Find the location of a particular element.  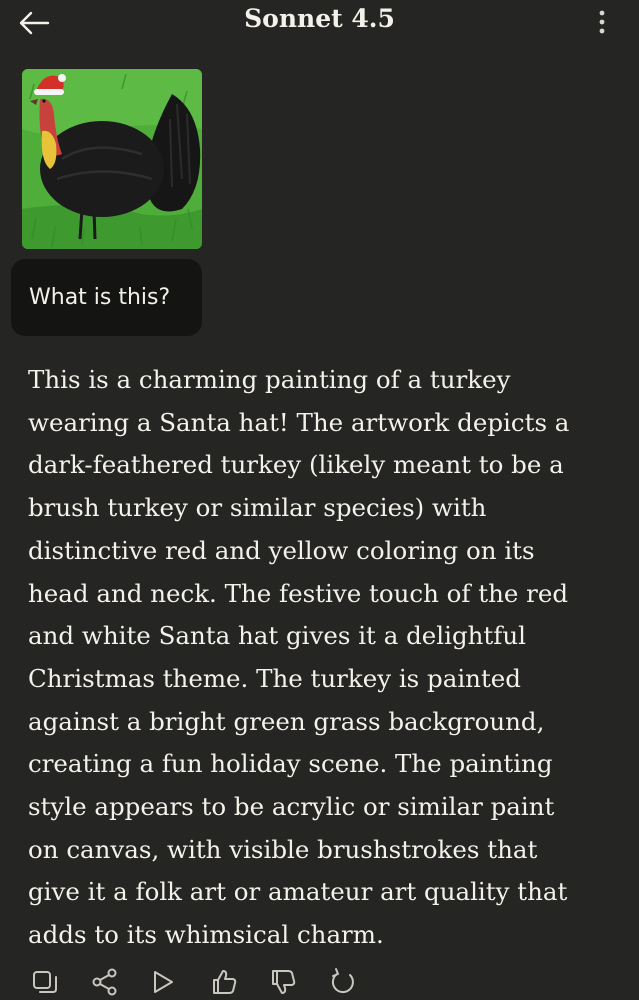

retry-button is located at coordinates (343, 982).